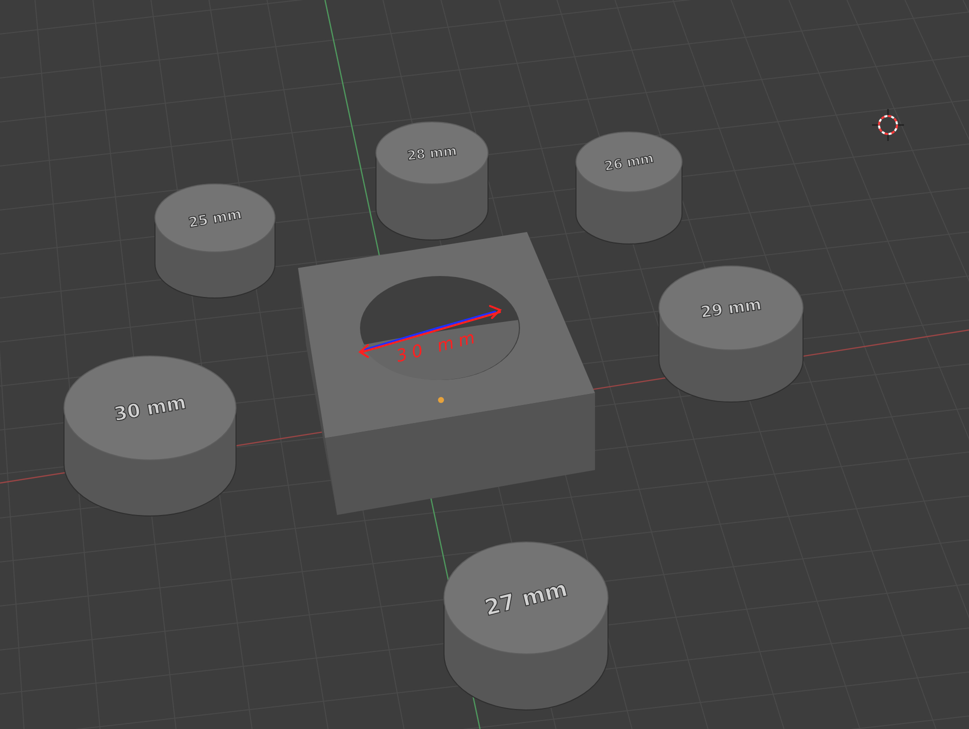 The width and height of the screenshot is (969, 729). What do you see at coordinates (438, 346) in the screenshot?
I see `annotation-text: 30 mm` at bounding box center [438, 346].